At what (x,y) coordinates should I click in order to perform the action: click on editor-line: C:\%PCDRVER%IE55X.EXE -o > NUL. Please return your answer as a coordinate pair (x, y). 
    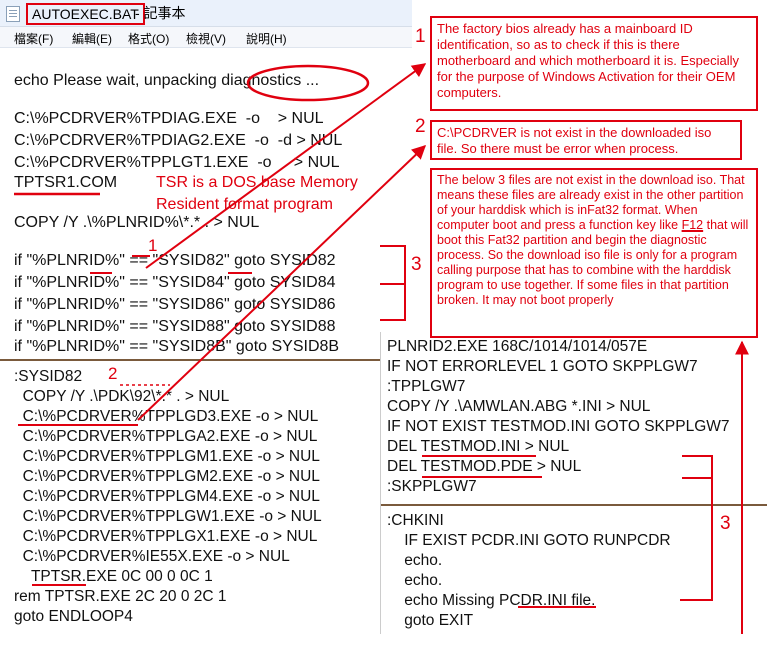
    Looking at the image, I should click on (152, 556).